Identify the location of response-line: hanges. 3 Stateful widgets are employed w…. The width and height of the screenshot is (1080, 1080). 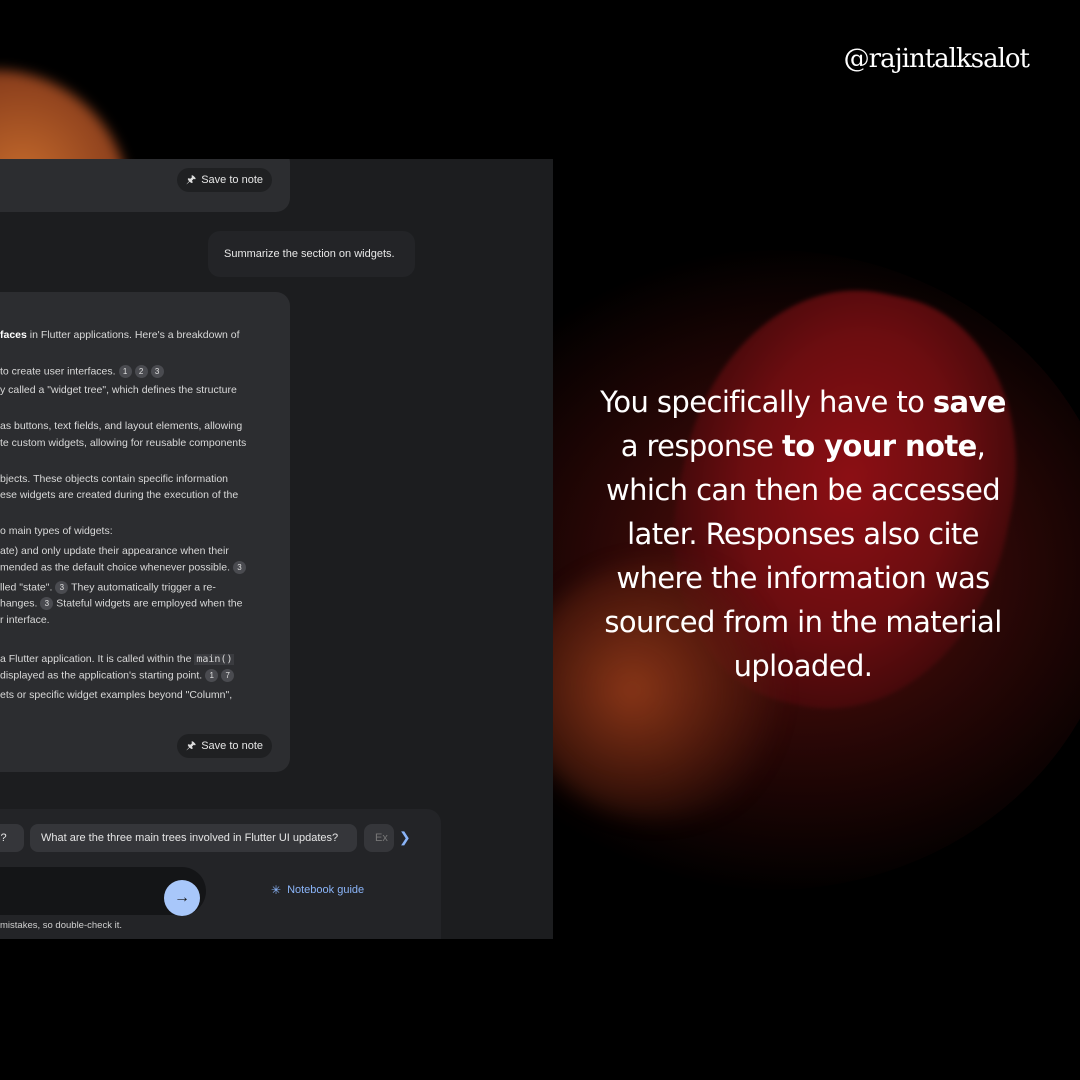
(121, 603).